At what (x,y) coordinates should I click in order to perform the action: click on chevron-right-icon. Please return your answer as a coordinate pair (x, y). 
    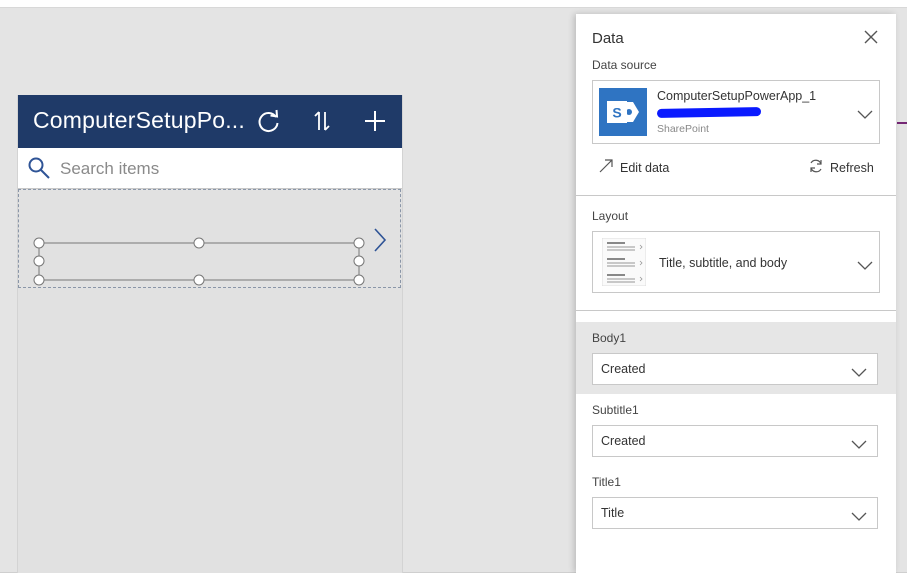
    Looking at the image, I should click on (380, 242).